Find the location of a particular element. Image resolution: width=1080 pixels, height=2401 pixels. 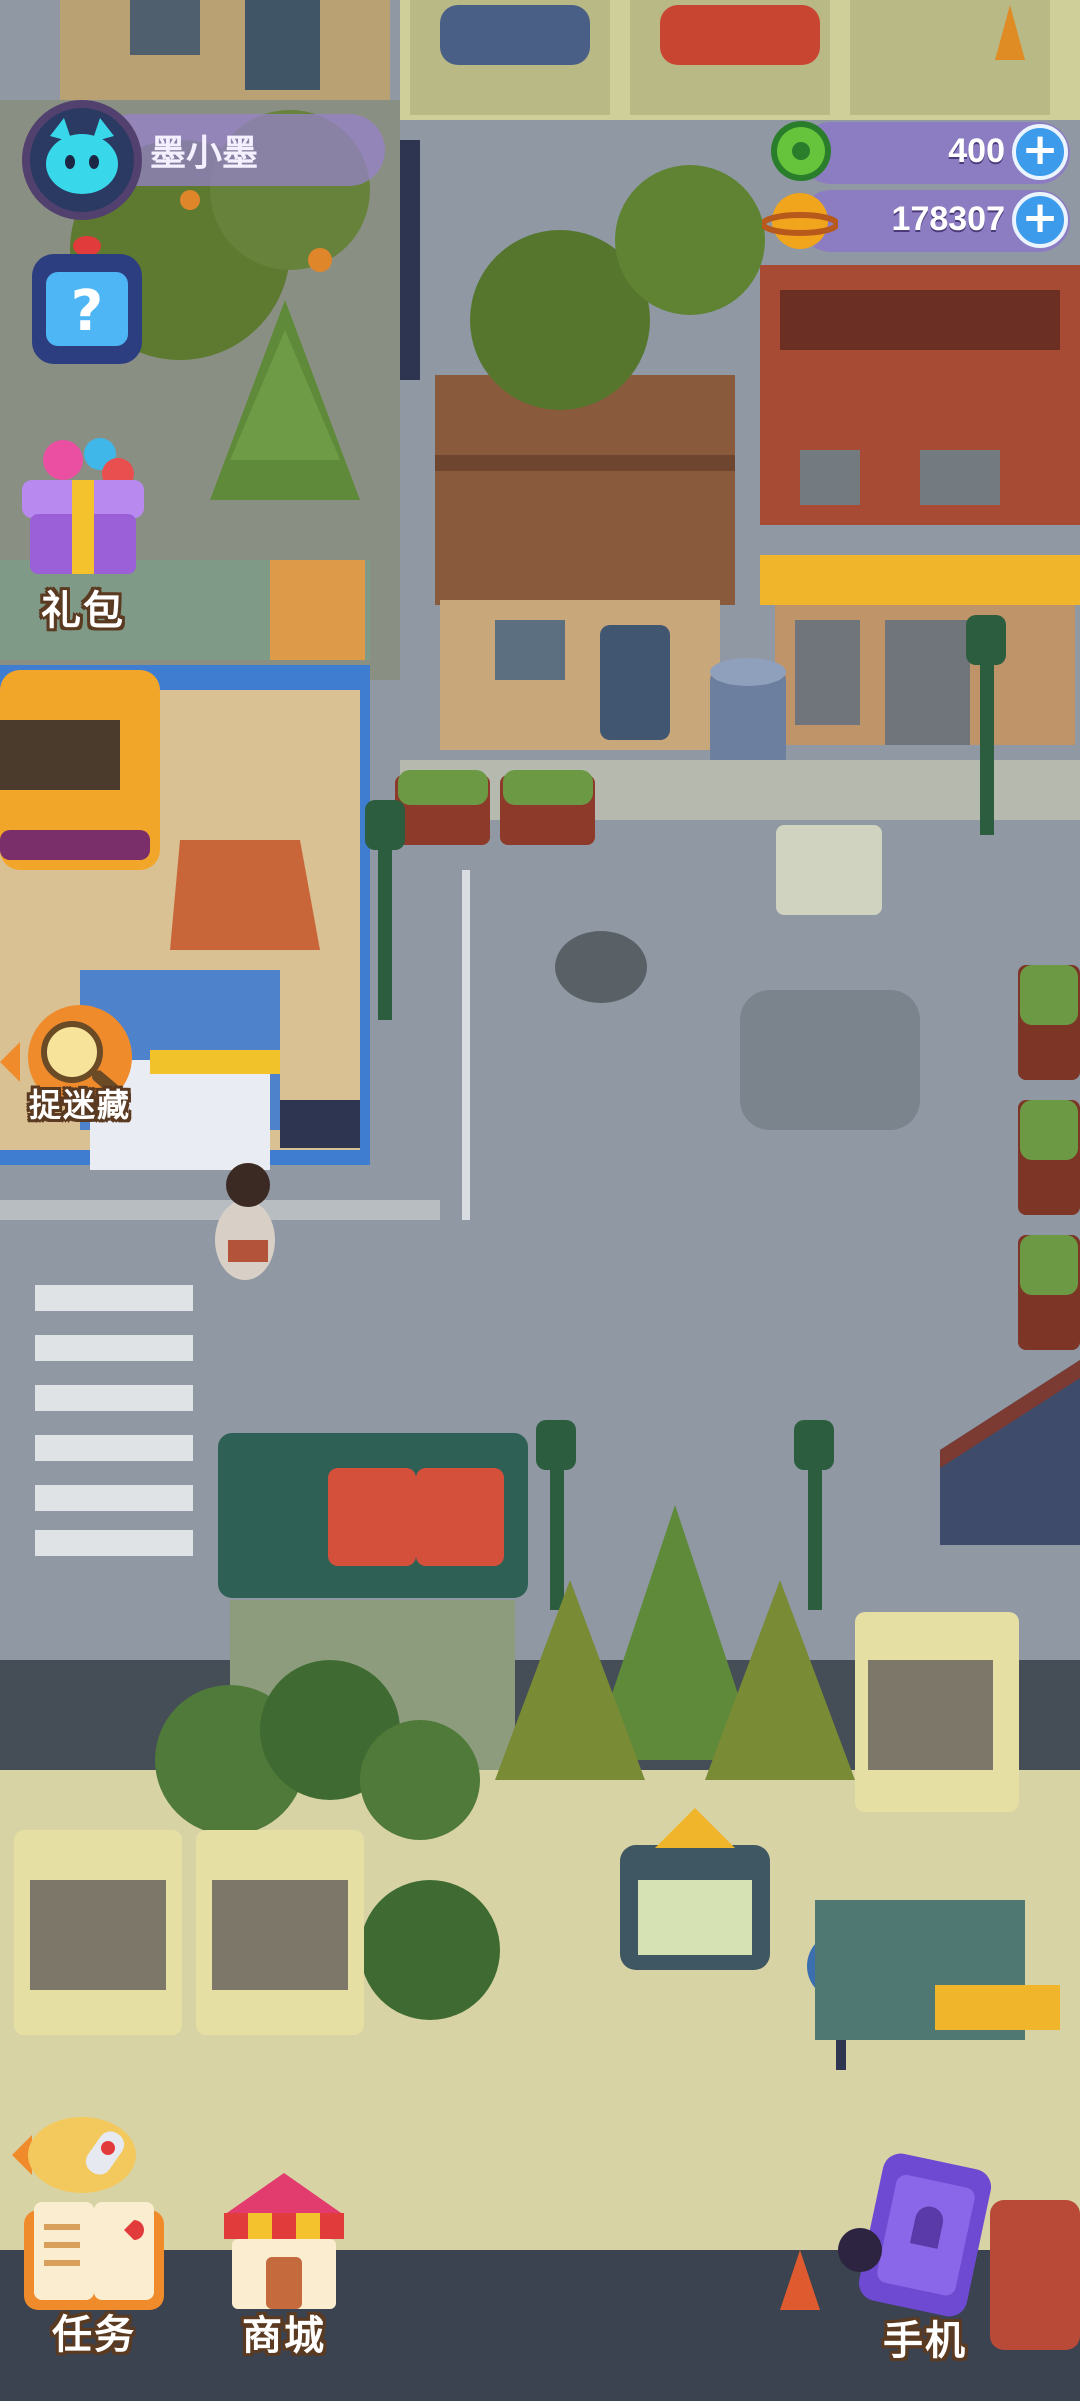

sidewalk-curb is located at coordinates (220, 1210).